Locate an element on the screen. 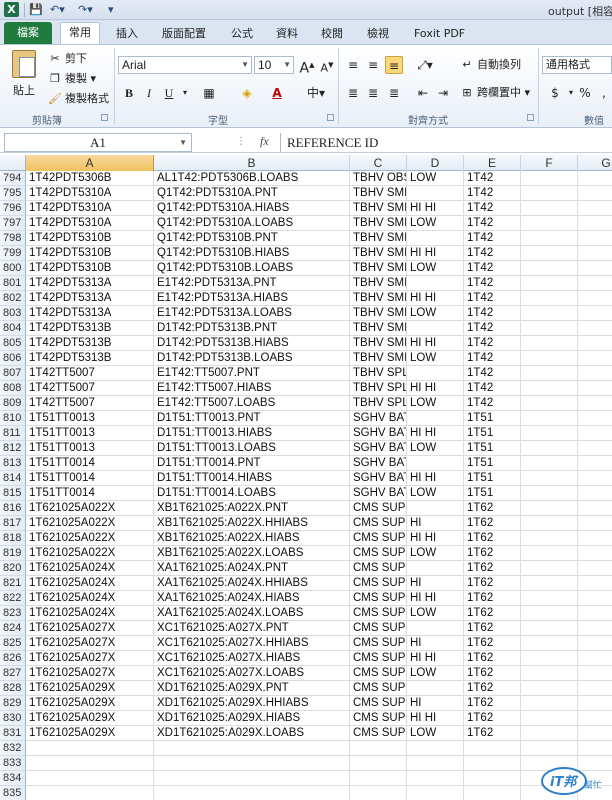 The width and height of the screenshot is (612, 800). cell-reference-id: 1T42PDT5313A is located at coordinates (90, 283).